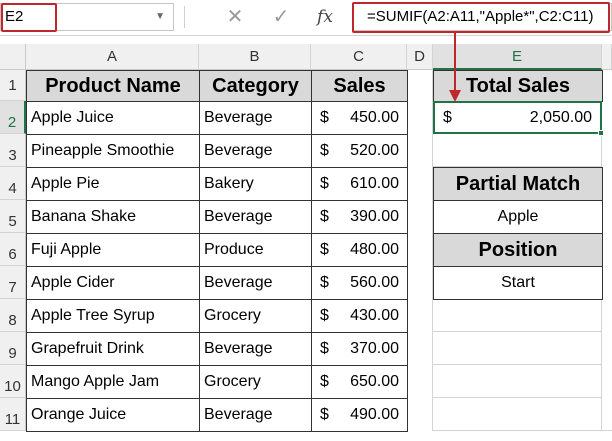 The height and width of the screenshot is (441, 612). I want to click on cell-sales: $490.00, so click(359, 415).